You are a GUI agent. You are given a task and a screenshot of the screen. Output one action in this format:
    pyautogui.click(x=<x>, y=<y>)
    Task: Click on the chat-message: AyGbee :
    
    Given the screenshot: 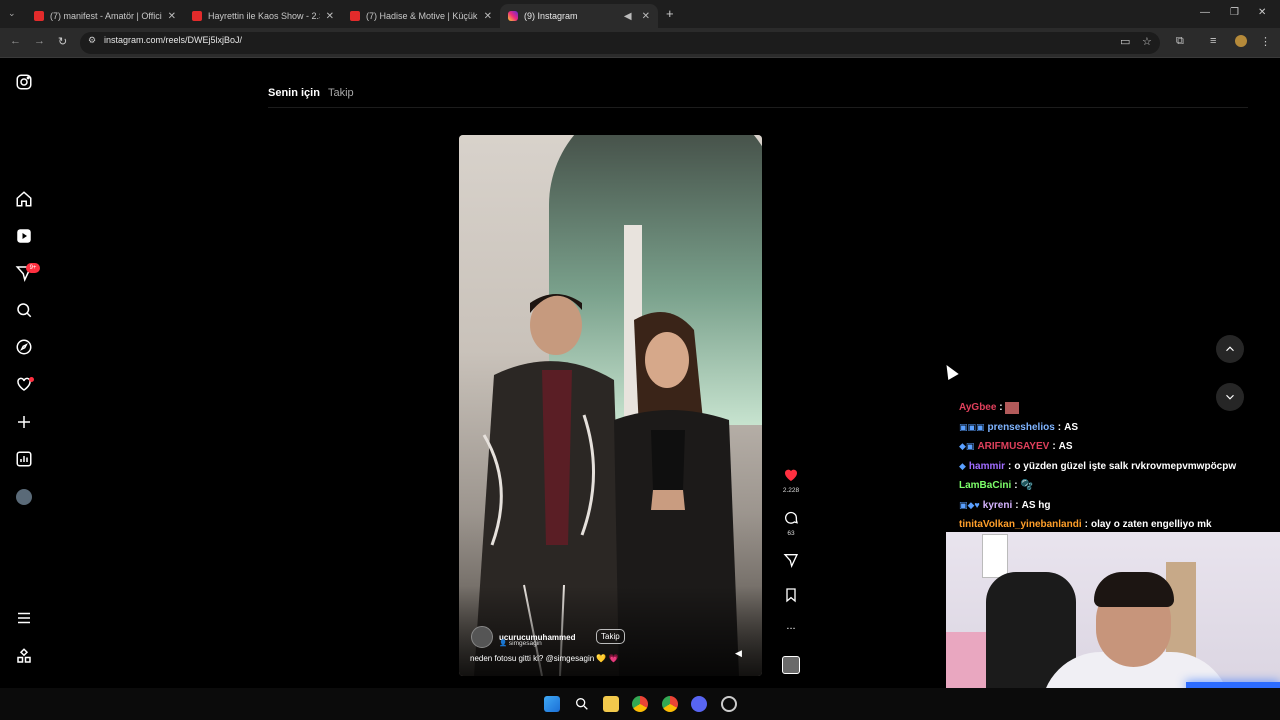 What is the action you would take?
    pyautogui.click(x=1109, y=408)
    